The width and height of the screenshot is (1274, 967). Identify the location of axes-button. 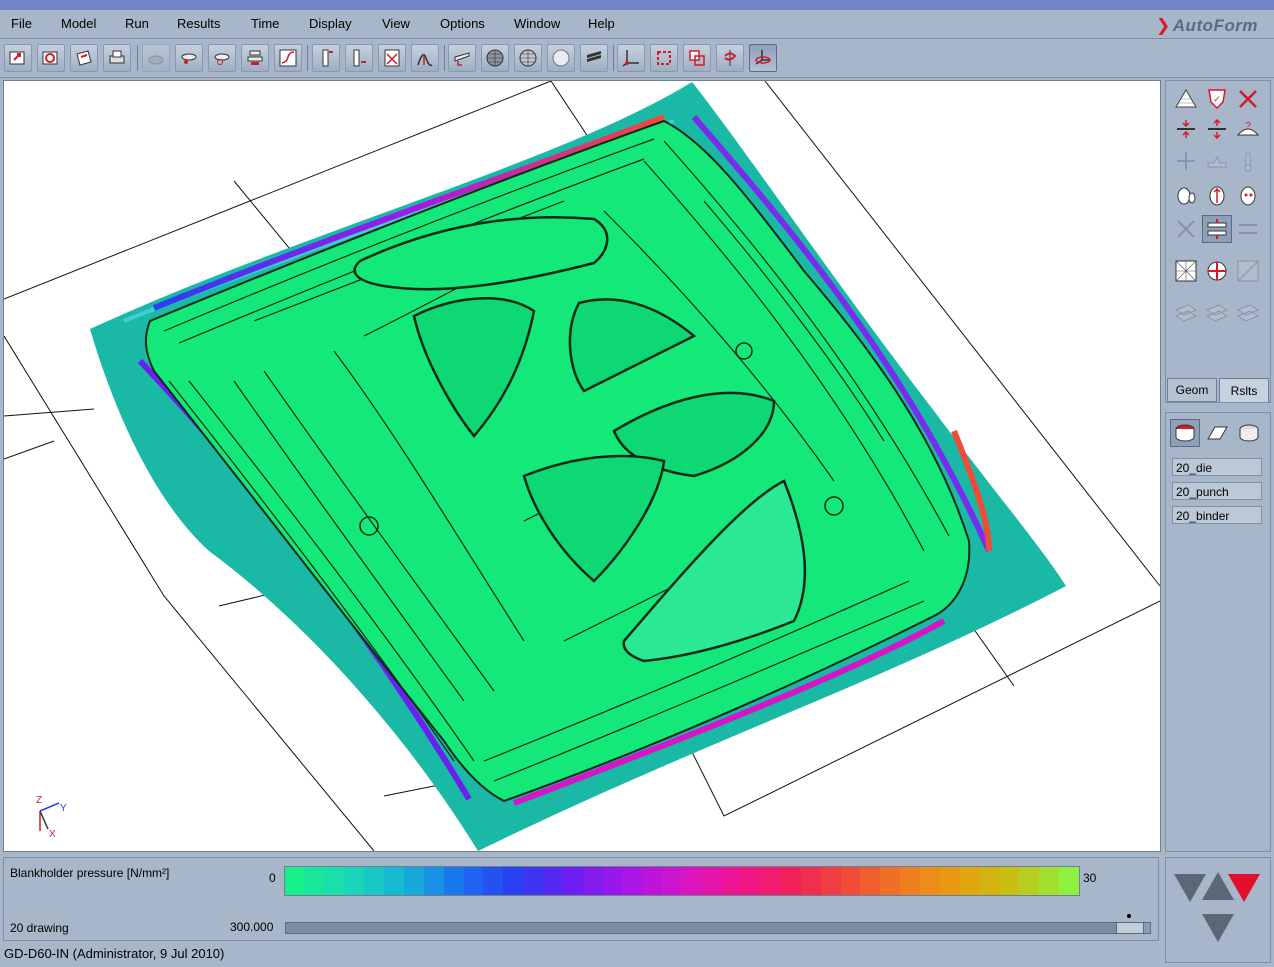
(631, 58).